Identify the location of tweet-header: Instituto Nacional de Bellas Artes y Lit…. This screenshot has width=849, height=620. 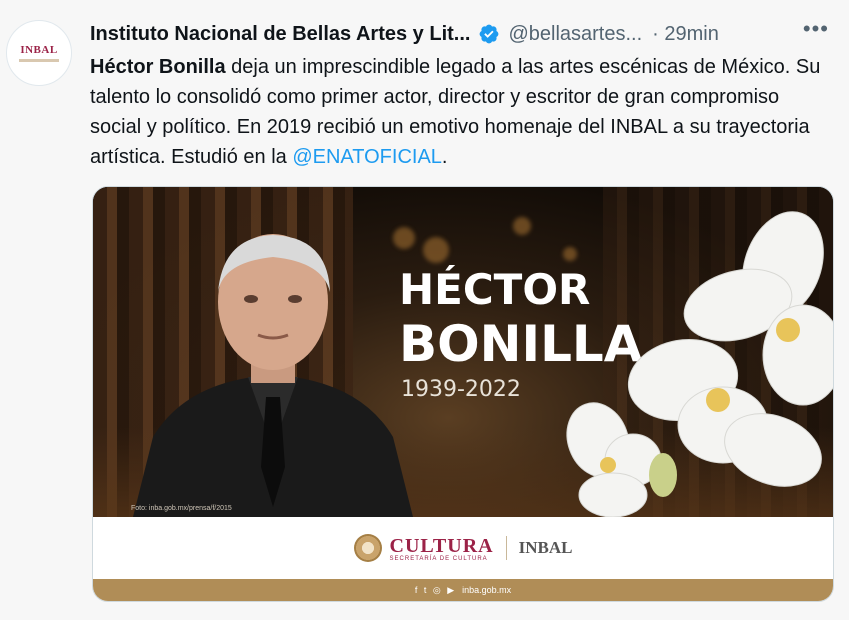
(463, 32).